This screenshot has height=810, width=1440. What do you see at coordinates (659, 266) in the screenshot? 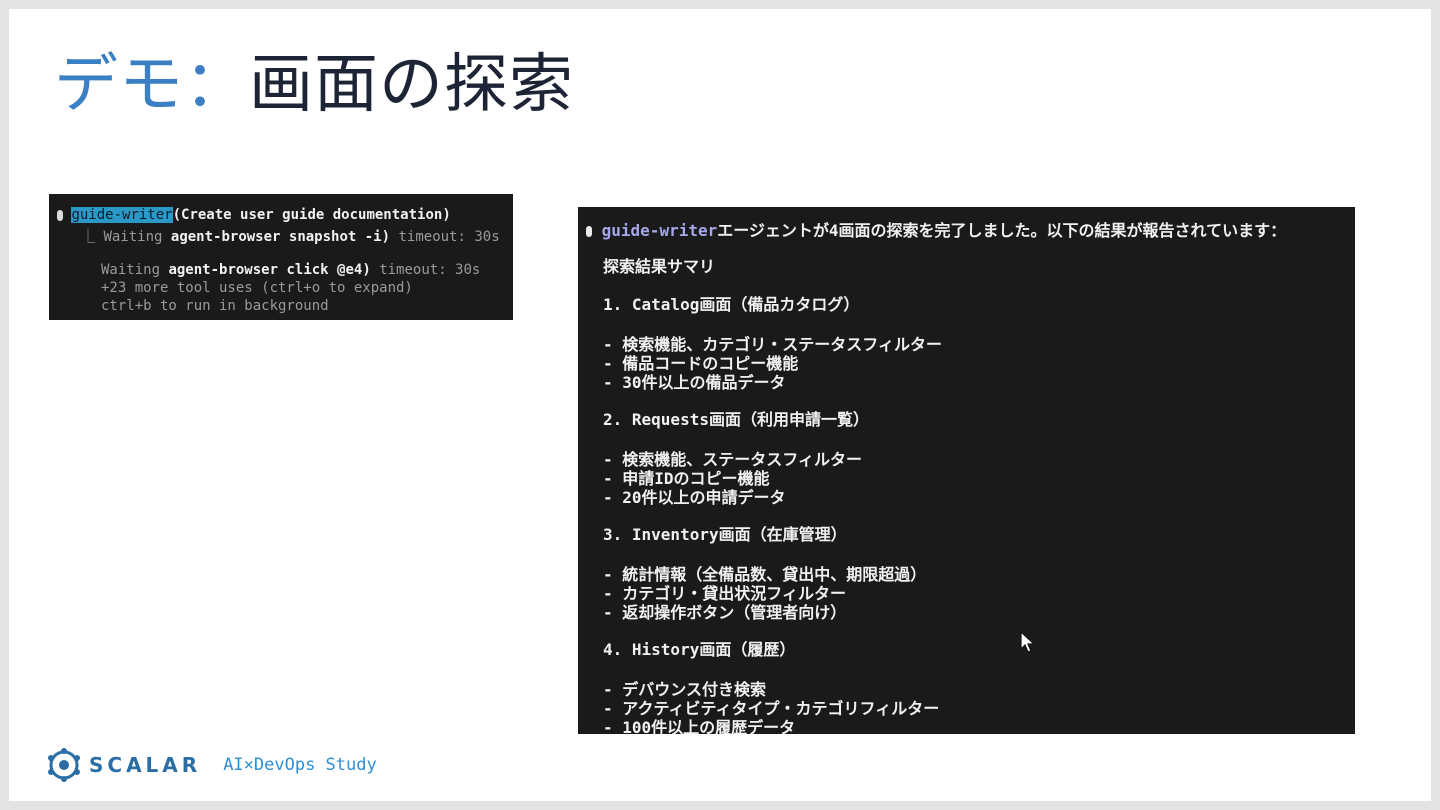
I see `summary-title: 探索結果サマリ` at bounding box center [659, 266].